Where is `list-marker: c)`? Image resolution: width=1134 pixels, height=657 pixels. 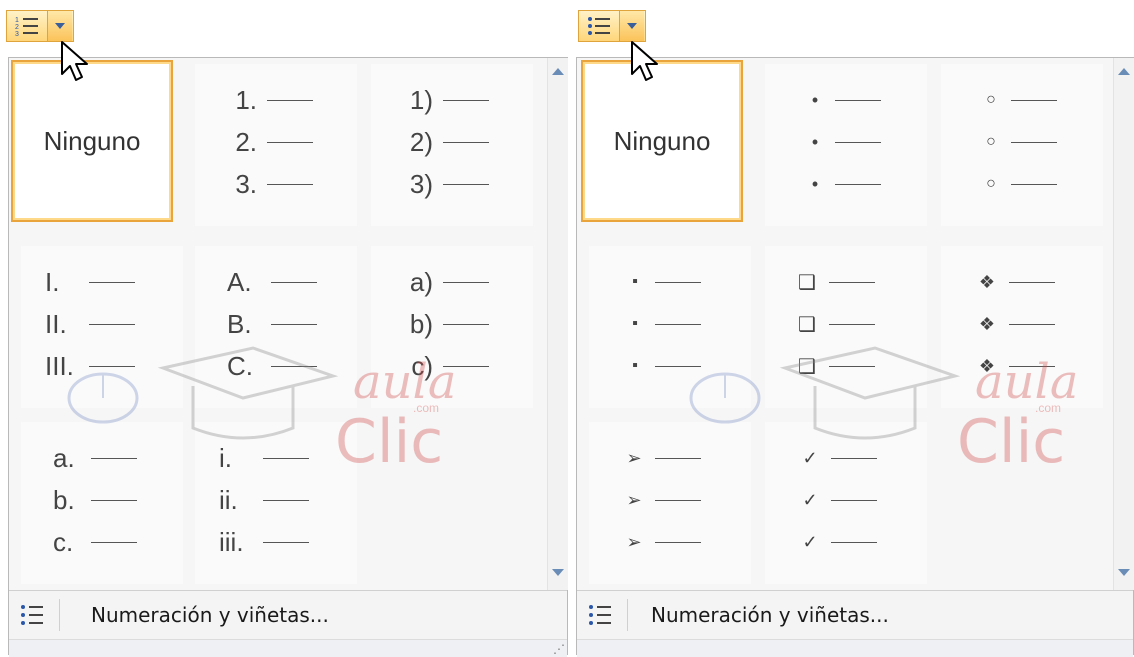 list-marker: c) is located at coordinates (422, 365).